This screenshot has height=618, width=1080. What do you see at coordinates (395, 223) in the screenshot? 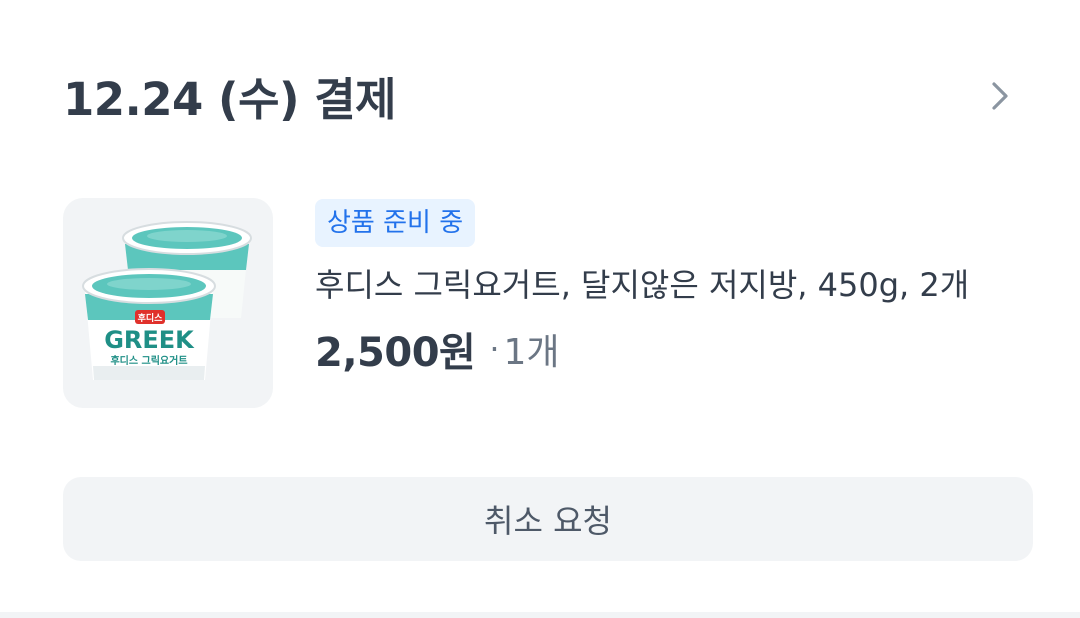
I see `status-badge: 상품 준비 중` at bounding box center [395, 223].